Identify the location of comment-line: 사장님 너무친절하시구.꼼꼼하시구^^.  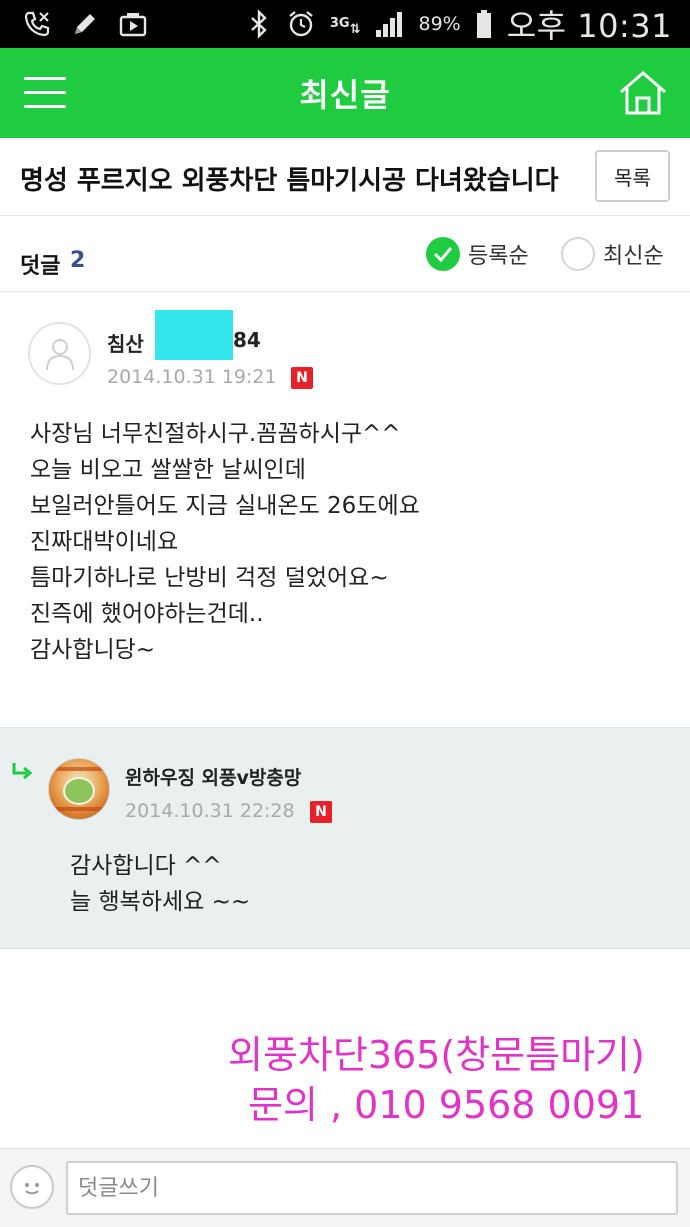
(215, 434).